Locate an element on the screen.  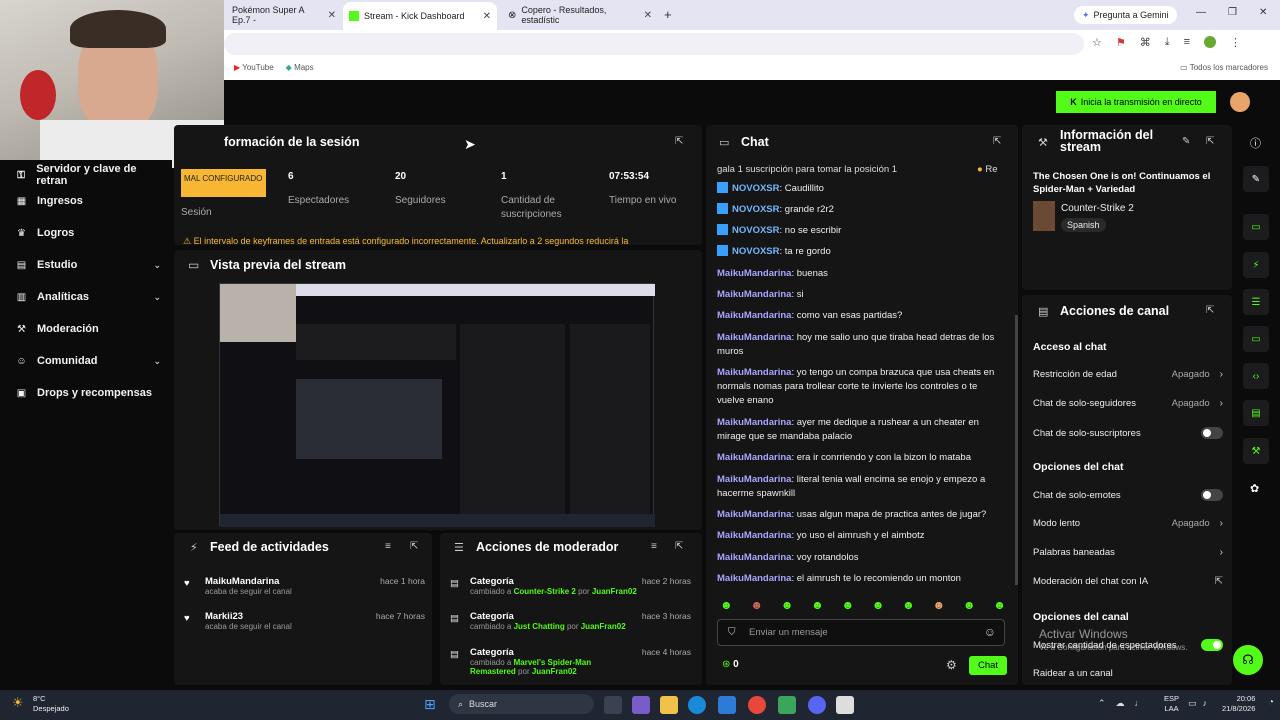
bolt-icon: ⚡ is located at coordinates (1256, 265).